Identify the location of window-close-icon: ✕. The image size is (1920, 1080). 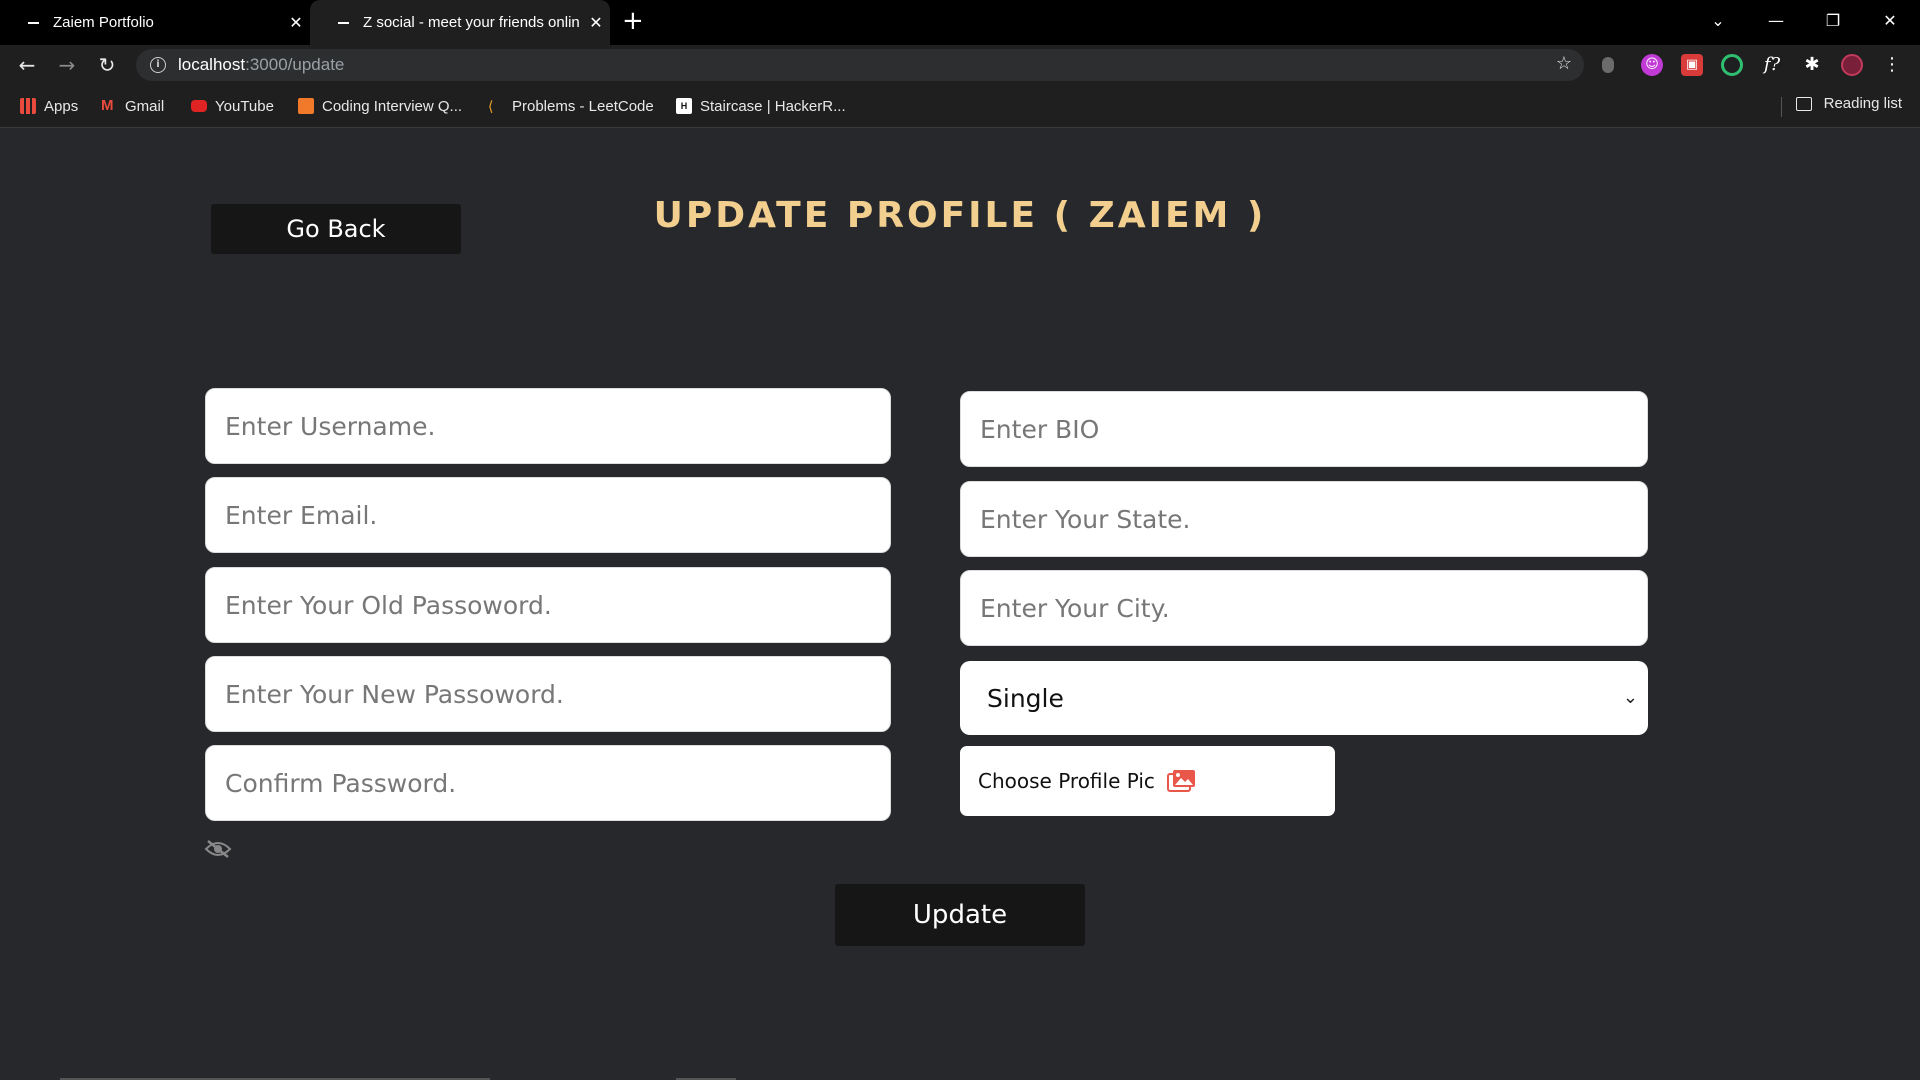
(1890, 20).